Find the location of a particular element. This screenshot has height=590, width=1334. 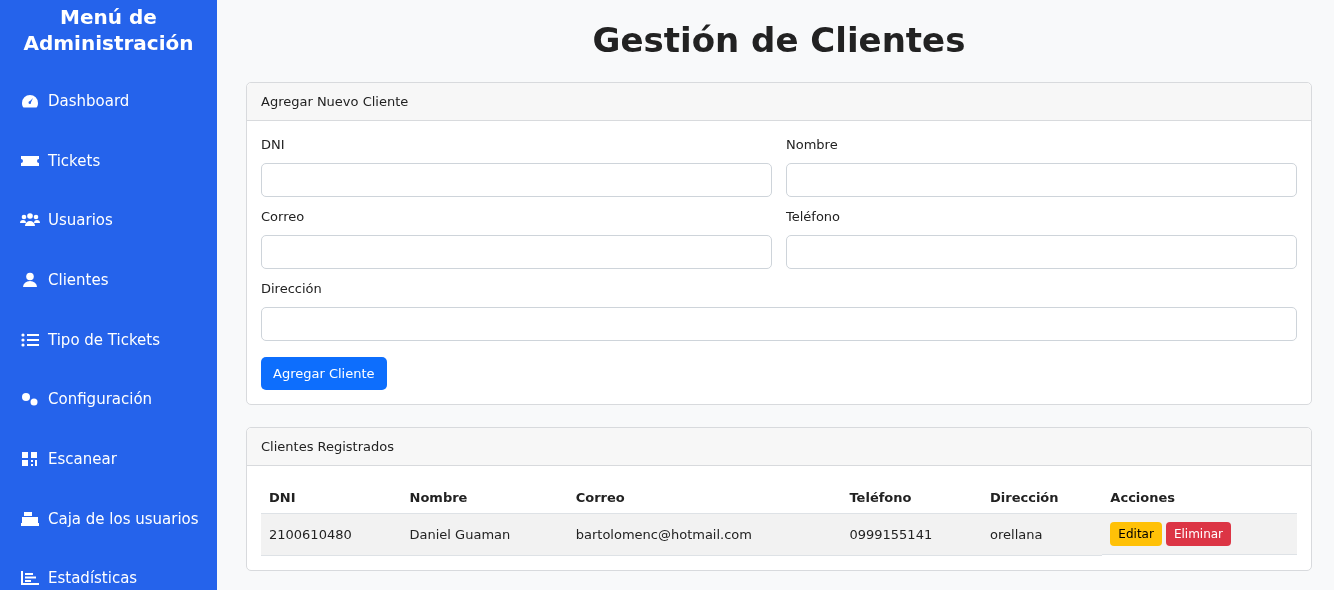

delete-button: Eliminar is located at coordinates (1198, 534).